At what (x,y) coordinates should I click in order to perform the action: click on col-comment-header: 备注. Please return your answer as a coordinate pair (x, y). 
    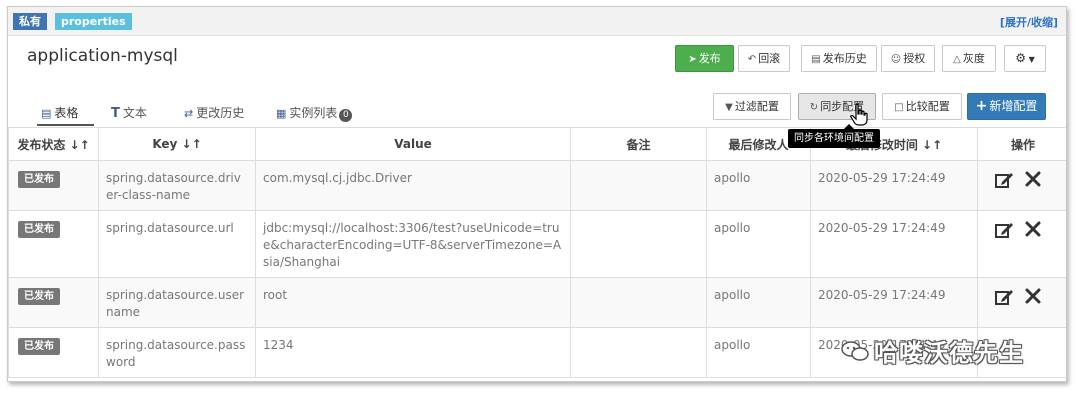
    Looking at the image, I should click on (638, 144).